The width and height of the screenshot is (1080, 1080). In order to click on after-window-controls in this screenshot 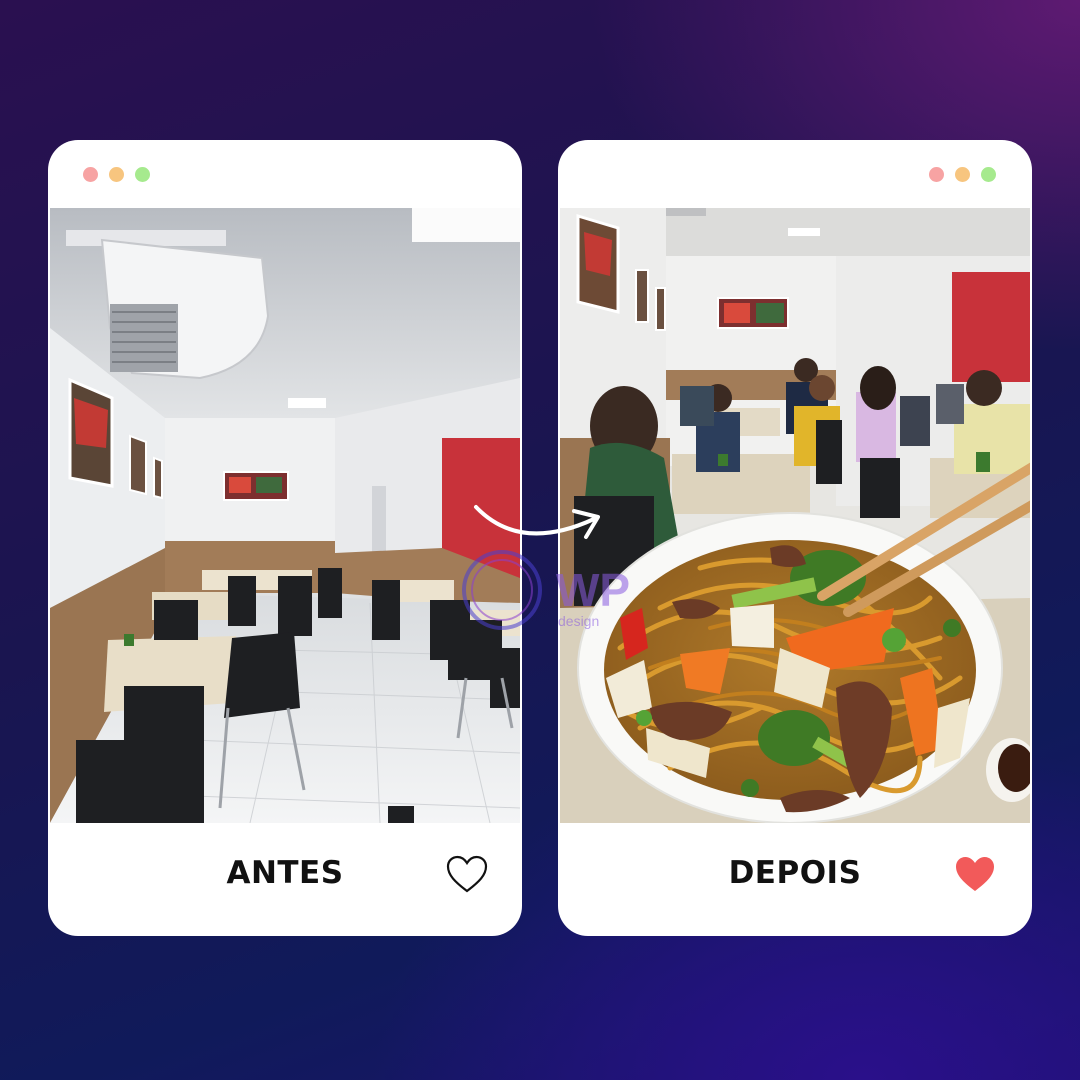, I will do `click(962, 174)`.